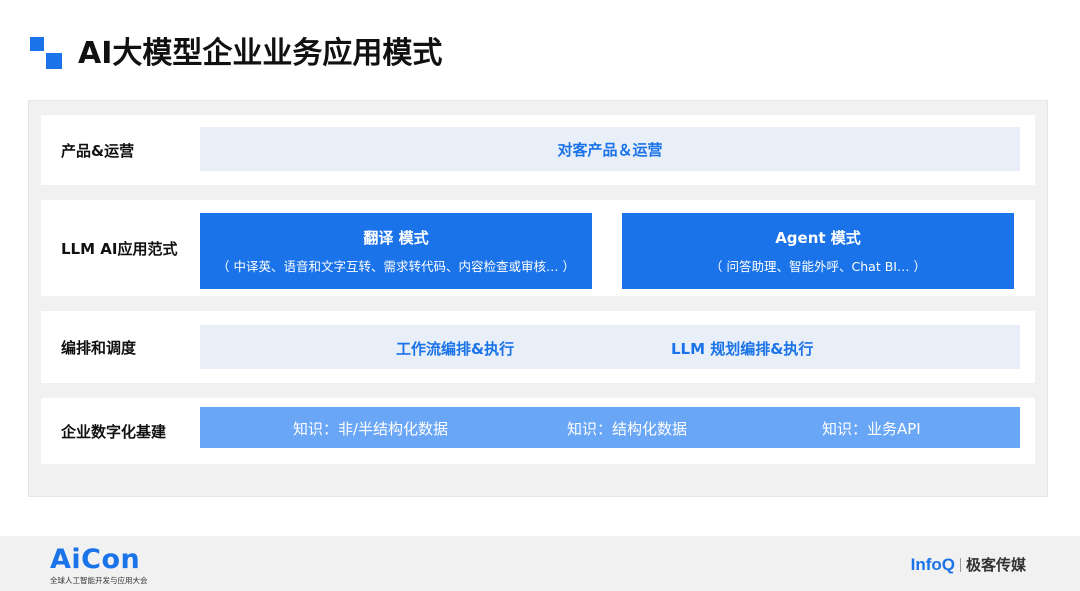 The width and height of the screenshot is (1080, 591). What do you see at coordinates (932, 564) in the screenshot?
I see `infoq-wordmark: InfoQ` at bounding box center [932, 564].